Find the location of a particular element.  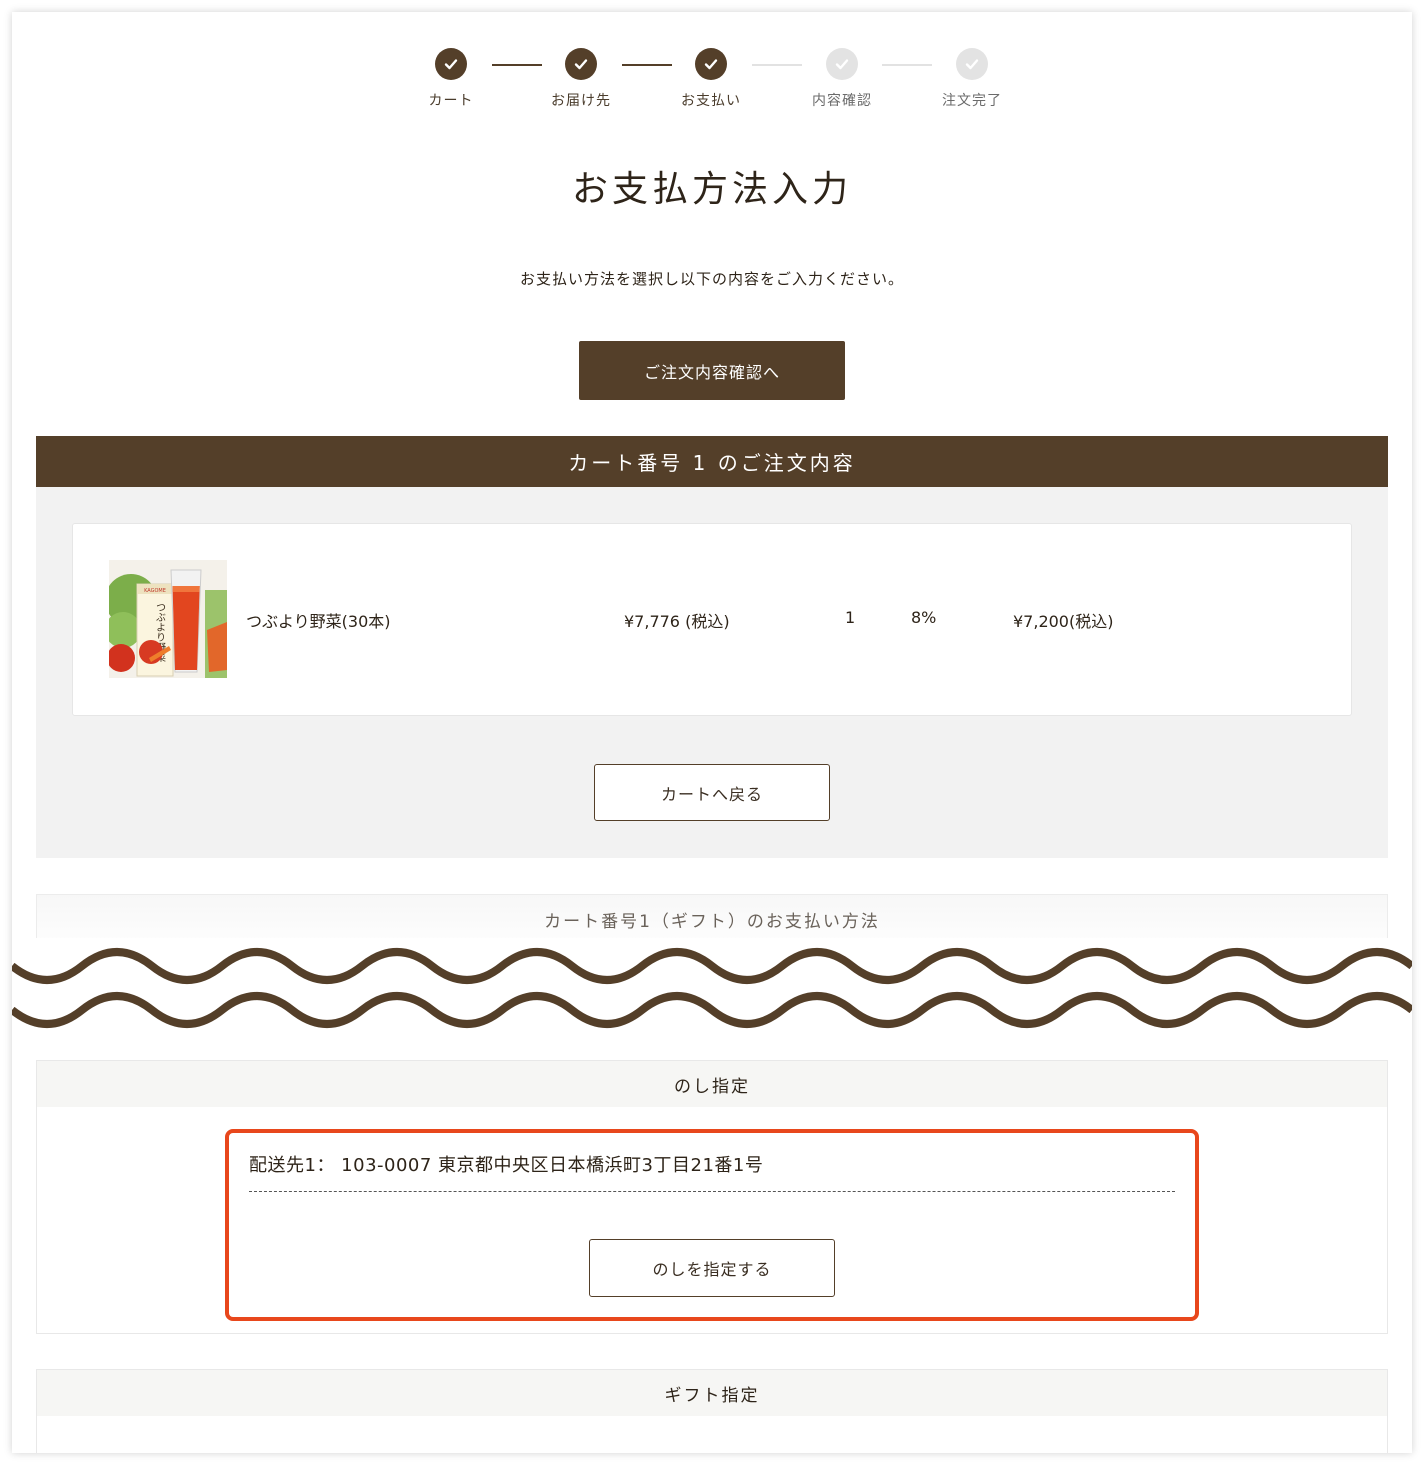

page-lead: お支払い方法を選択し以下の内容をご入力ください。 is located at coordinates (711, 279).